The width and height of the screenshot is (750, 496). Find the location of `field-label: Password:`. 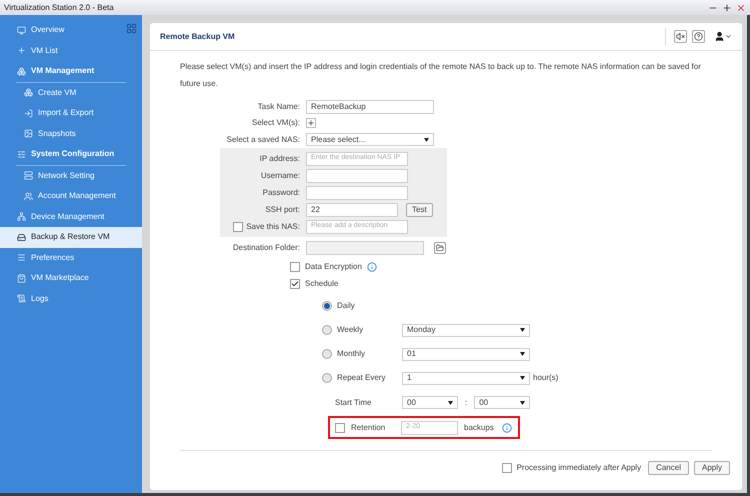

field-label: Password: is located at coordinates (281, 192).